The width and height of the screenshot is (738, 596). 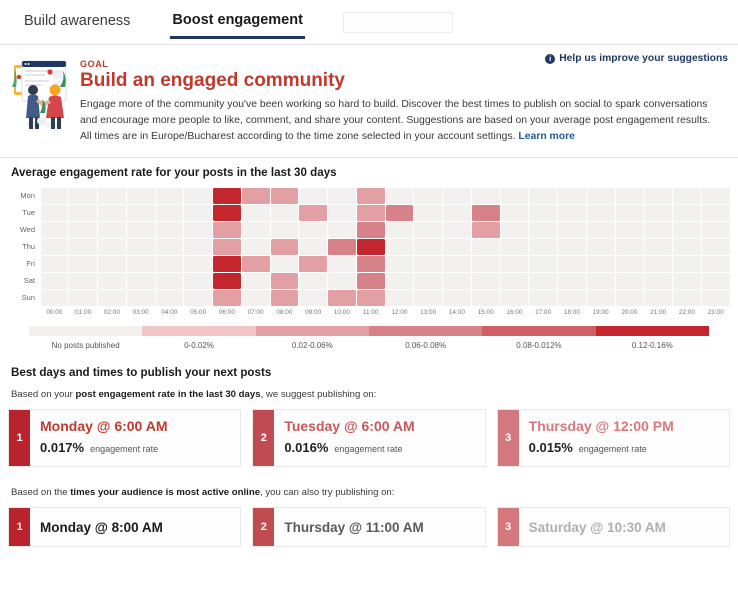 What do you see at coordinates (125, 527) in the screenshot?
I see `suggestion-card: 1 Monday @ 8:00 AM` at bounding box center [125, 527].